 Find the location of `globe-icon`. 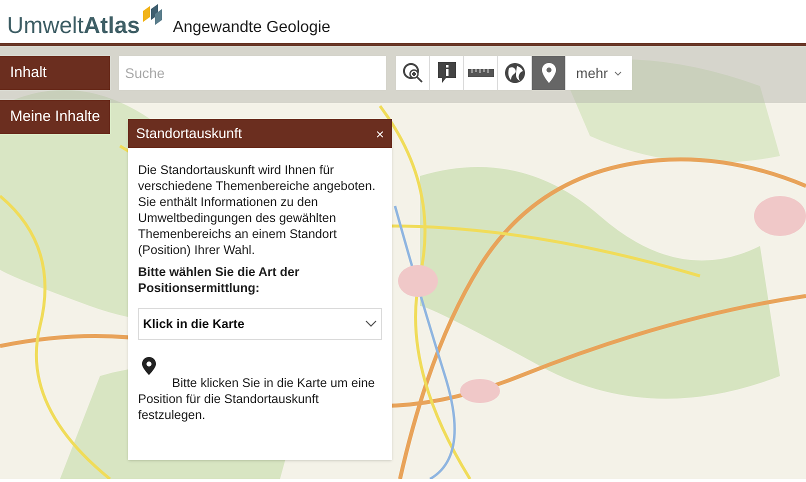

globe-icon is located at coordinates (515, 73).